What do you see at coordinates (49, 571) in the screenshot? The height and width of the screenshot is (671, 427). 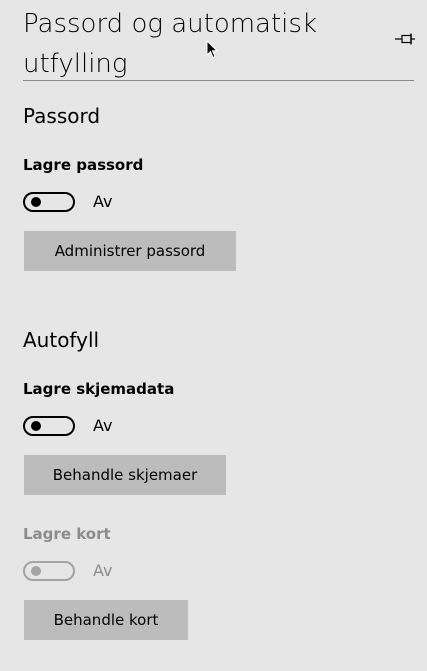 I see `save-cards-toggle` at bounding box center [49, 571].